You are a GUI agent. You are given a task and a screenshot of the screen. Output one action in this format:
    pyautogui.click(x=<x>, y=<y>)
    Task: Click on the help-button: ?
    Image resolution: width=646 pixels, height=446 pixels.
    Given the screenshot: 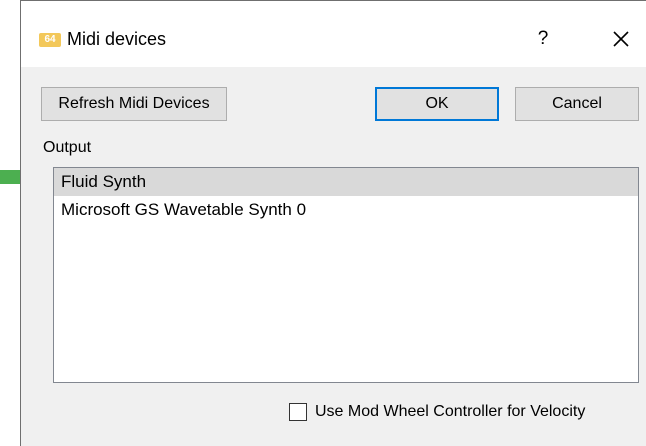 What is the action you would take?
    pyautogui.click(x=543, y=39)
    